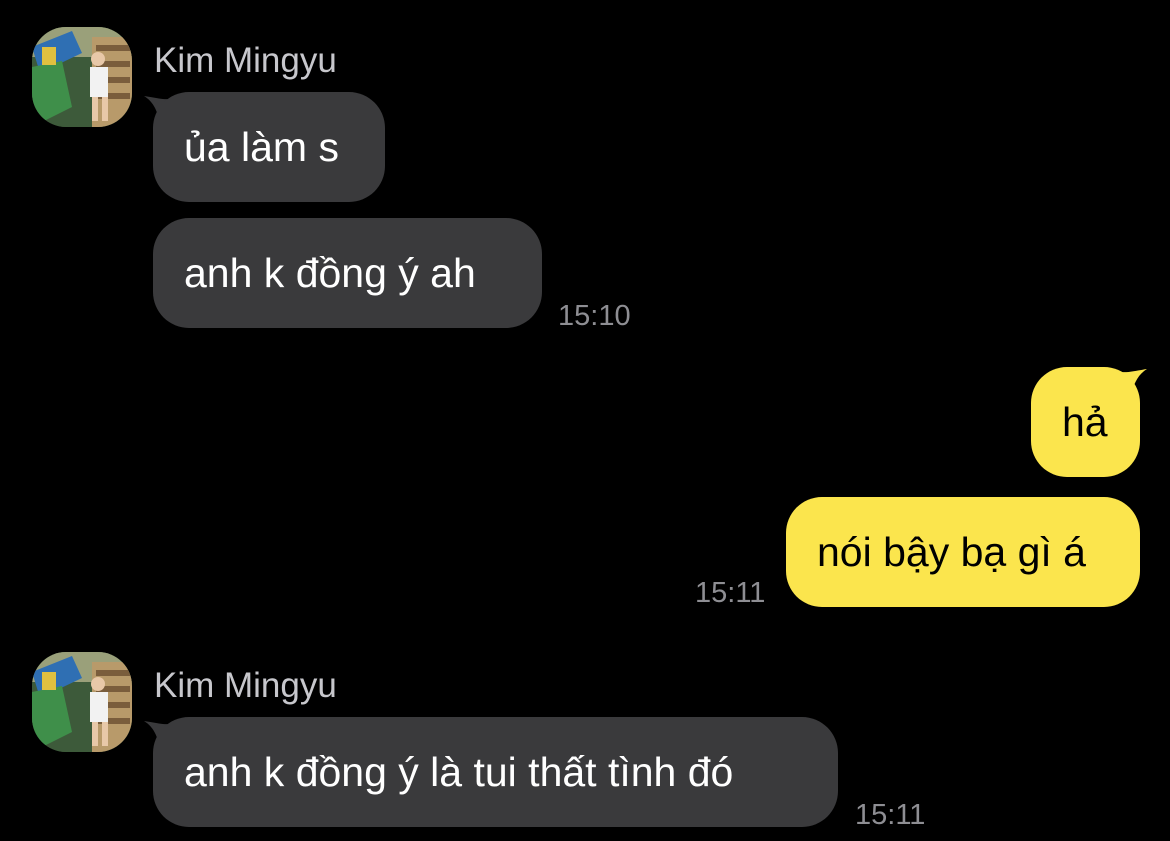 This screenshot has width=1170, height=841. Describe the element at coordinates (330, 273) in the screenshot. I see `message-text: anh k đồng ý ah` at that location.